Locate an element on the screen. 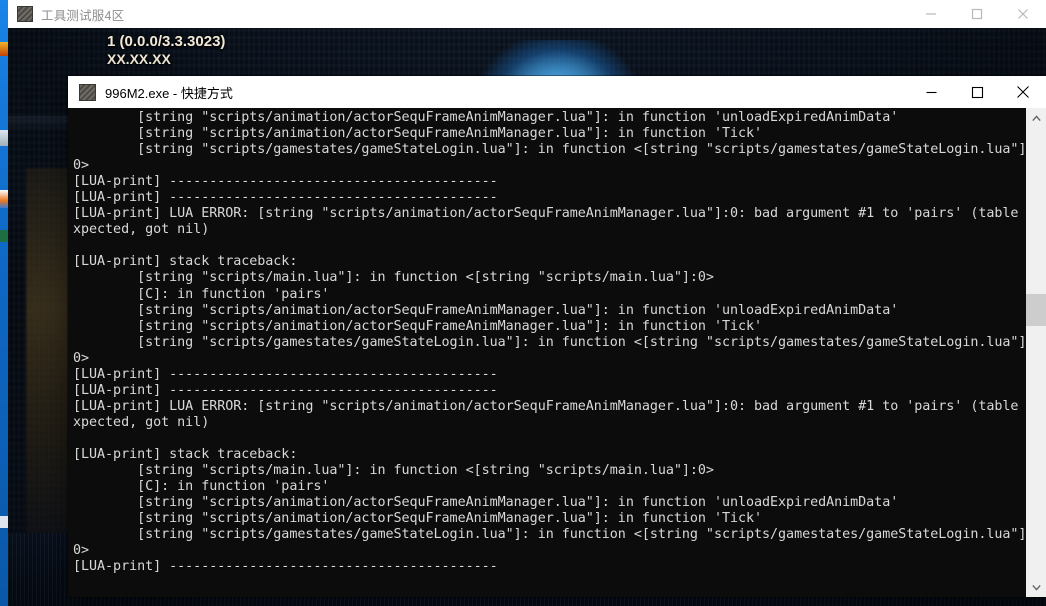 The image size is (1046, 606). scrollbar-track-above is located at coordinates (1036, 211).